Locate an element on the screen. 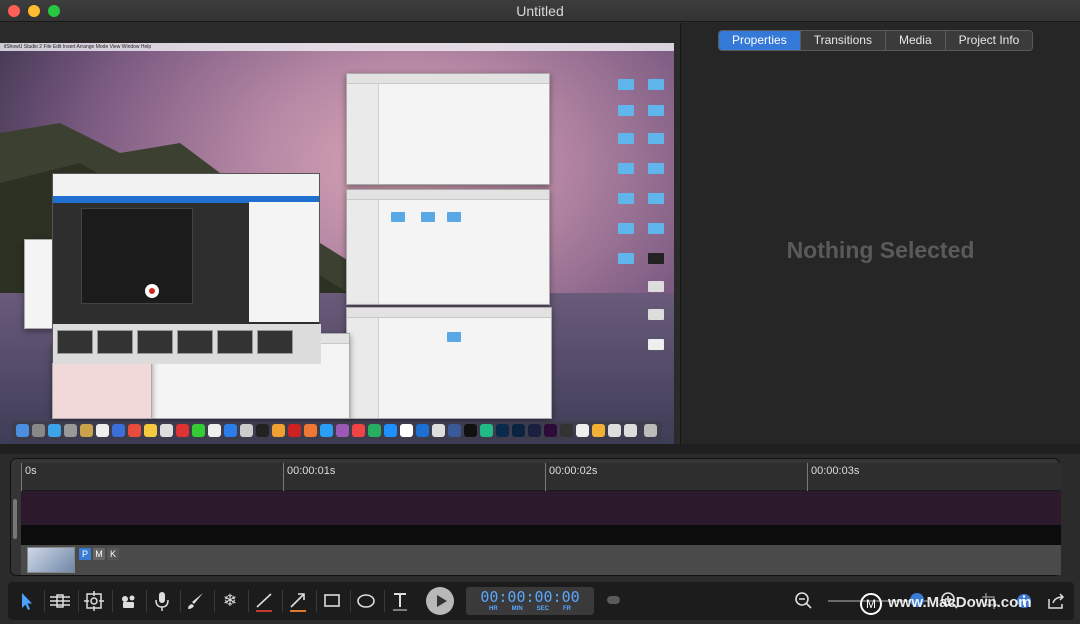  shape-picker is located at coordinates (284, 262).